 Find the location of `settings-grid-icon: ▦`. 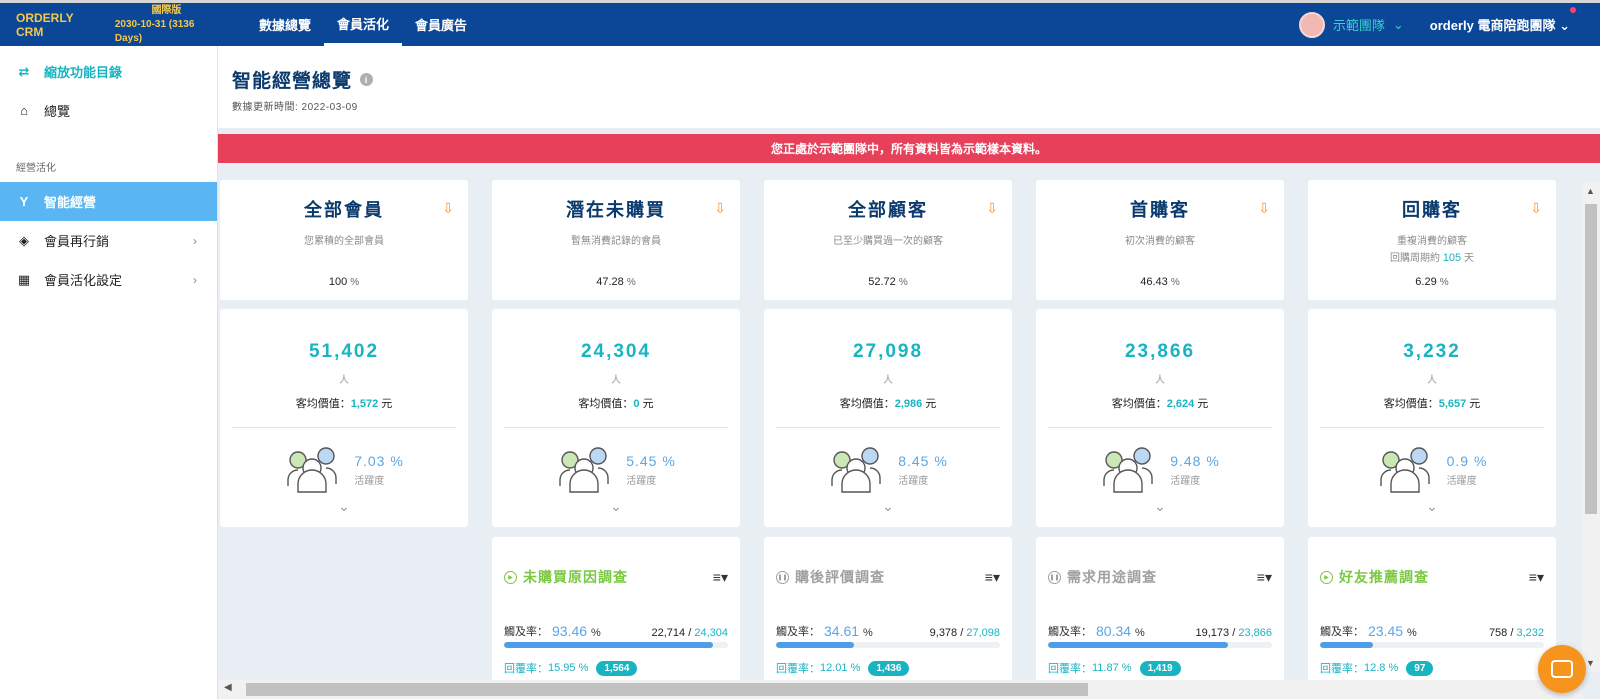

settings-grid-icon: ▦ is located at coordinates (24, 279).